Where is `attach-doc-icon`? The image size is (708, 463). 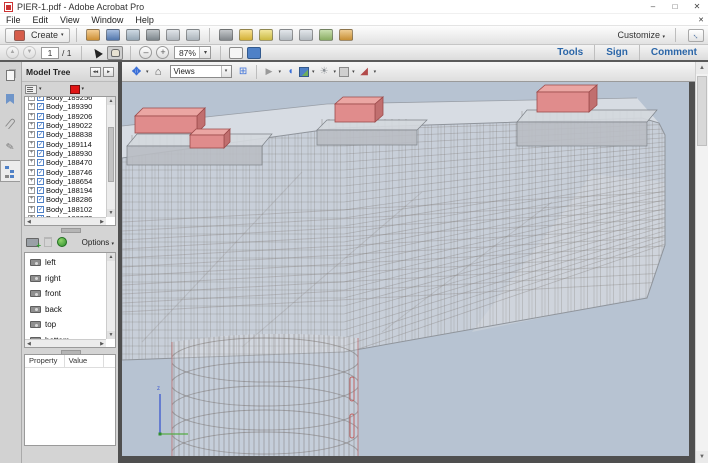 attach-doc-icon is located at coordinates (305, 35).